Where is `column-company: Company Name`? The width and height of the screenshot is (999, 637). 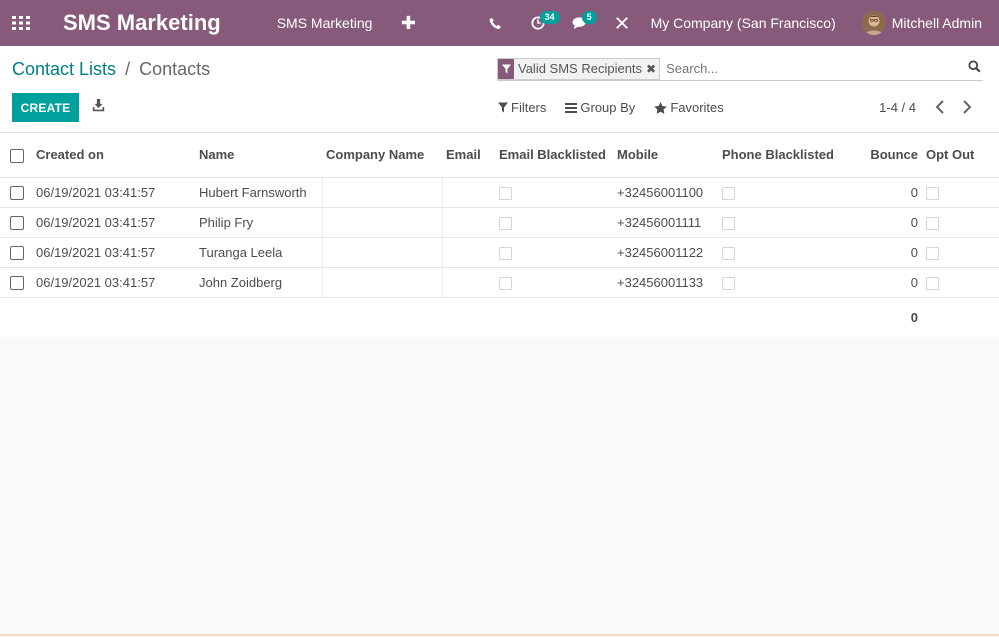 column-company: Company Name is located at coordinates (382, 155).